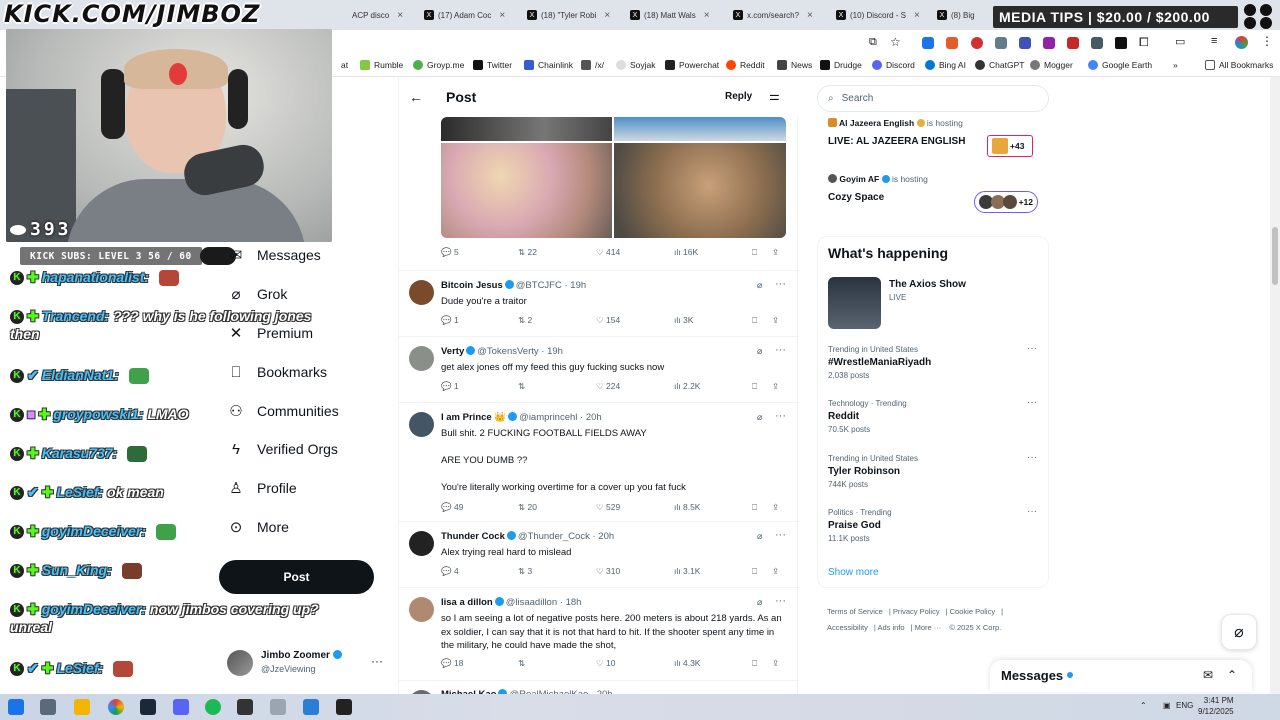  Describe the element at coordinates (1214, 41) in the screenshot. I see `media-icon: ≡` at that location.